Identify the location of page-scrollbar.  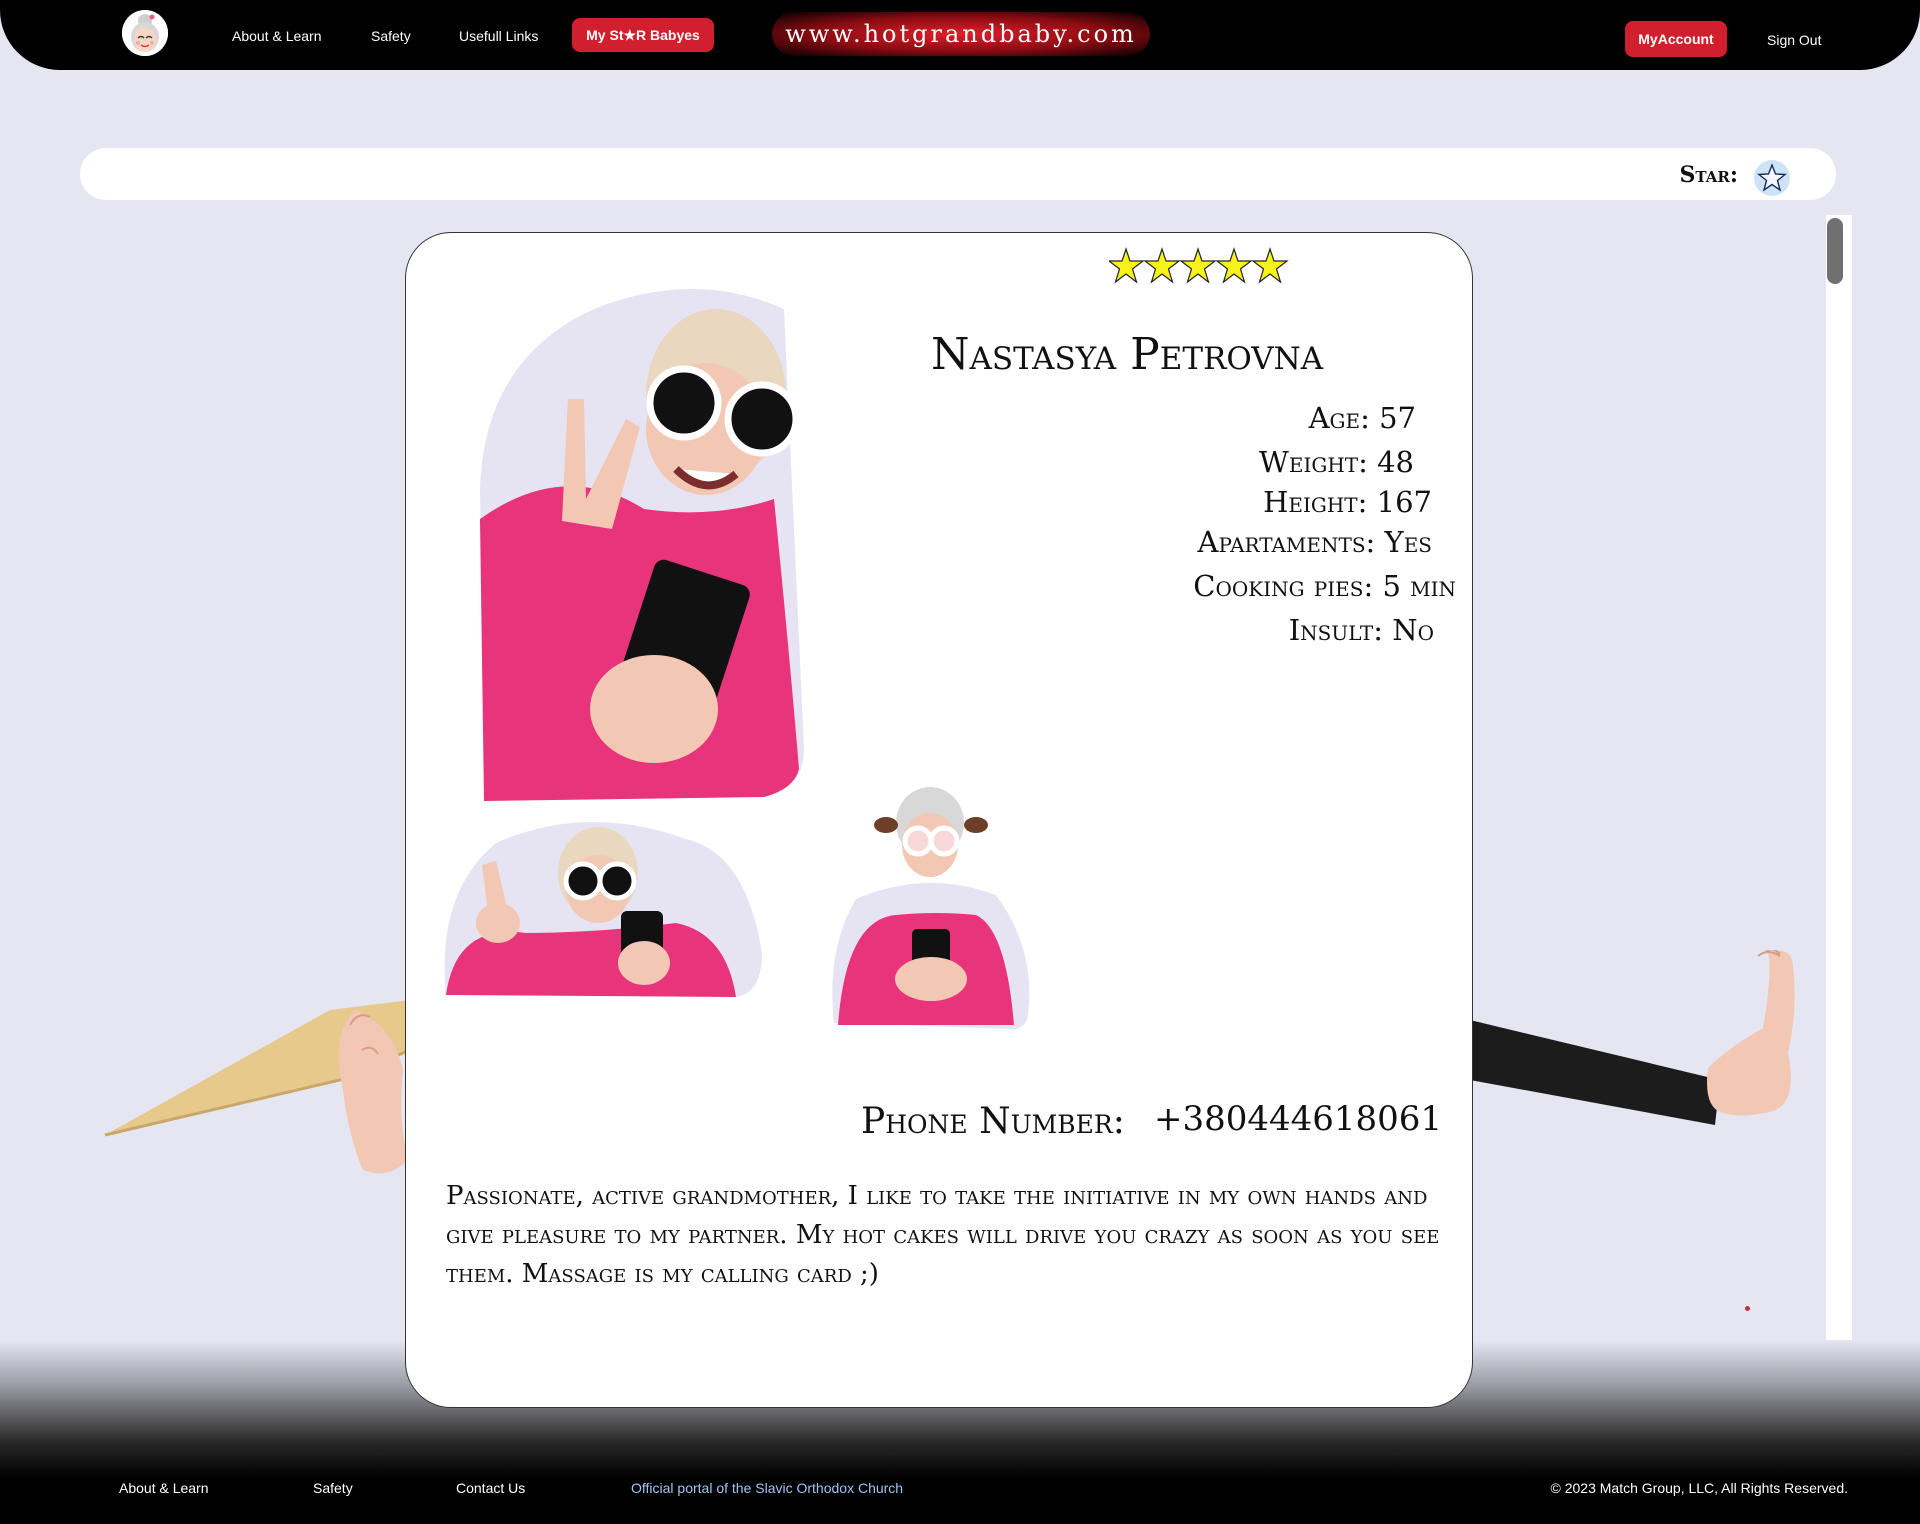
(1839, 777).